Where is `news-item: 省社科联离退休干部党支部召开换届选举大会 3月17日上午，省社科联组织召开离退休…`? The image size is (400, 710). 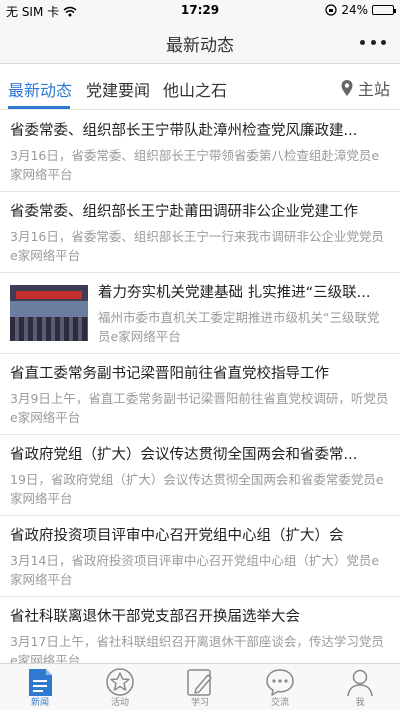 news-item: 省社科联离退休干部党支部召开换届选举大会 3月17日上午，省社科联组织召开离退休… is located at coordinates (200, 630).